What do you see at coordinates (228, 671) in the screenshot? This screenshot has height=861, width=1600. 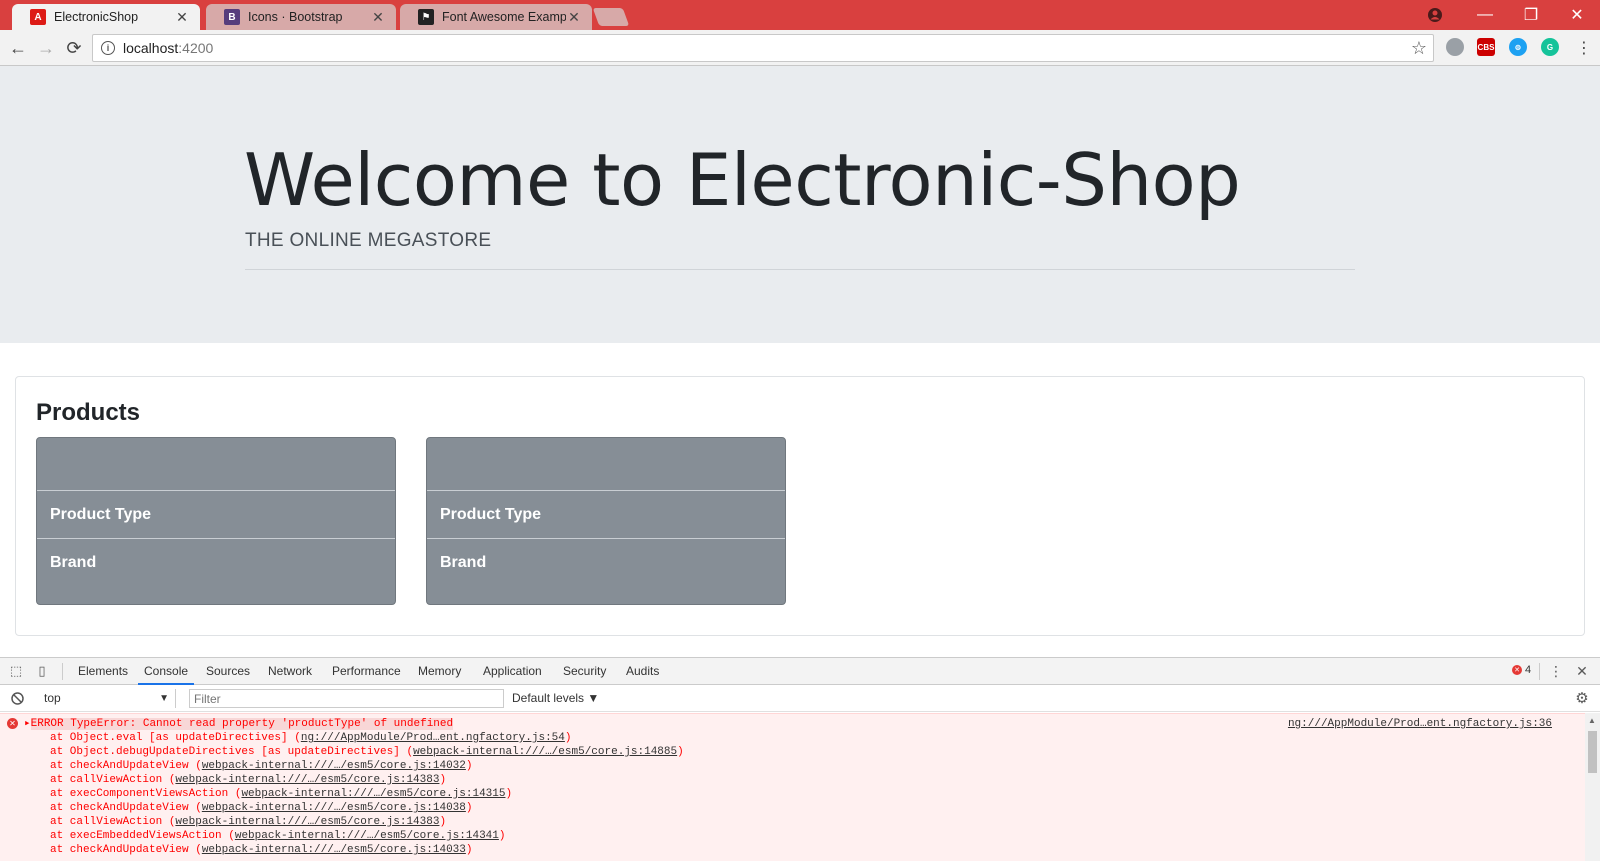 I see `tab-sources: Sources` at bounding box center [228, 671].